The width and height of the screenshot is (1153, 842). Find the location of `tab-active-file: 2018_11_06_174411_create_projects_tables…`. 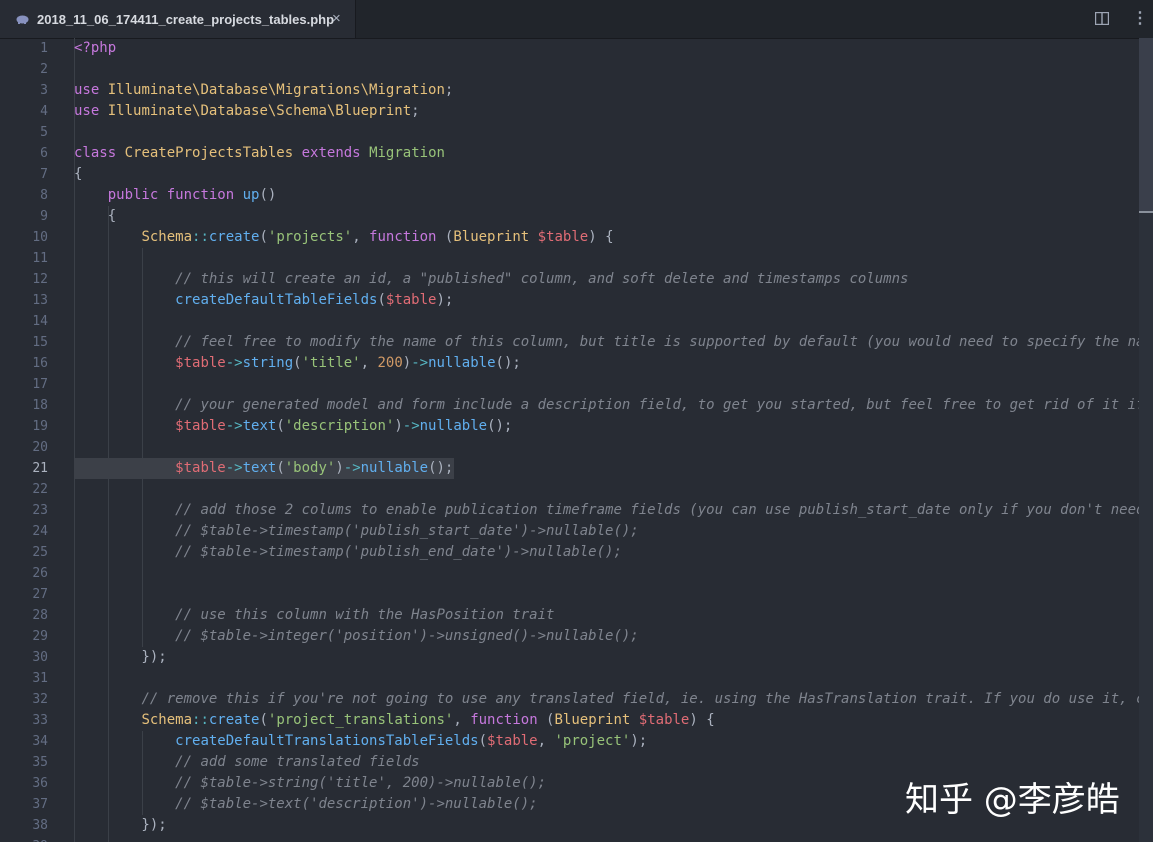

tab-active-file: 2018_11_06_174411_create_projects_tables… is located at coordinates (178, 19).